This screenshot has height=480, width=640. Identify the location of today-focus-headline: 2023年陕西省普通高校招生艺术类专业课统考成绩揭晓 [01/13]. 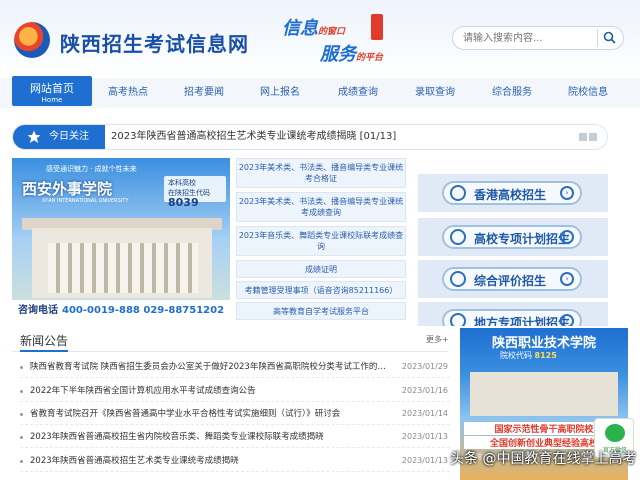
(253, 137).